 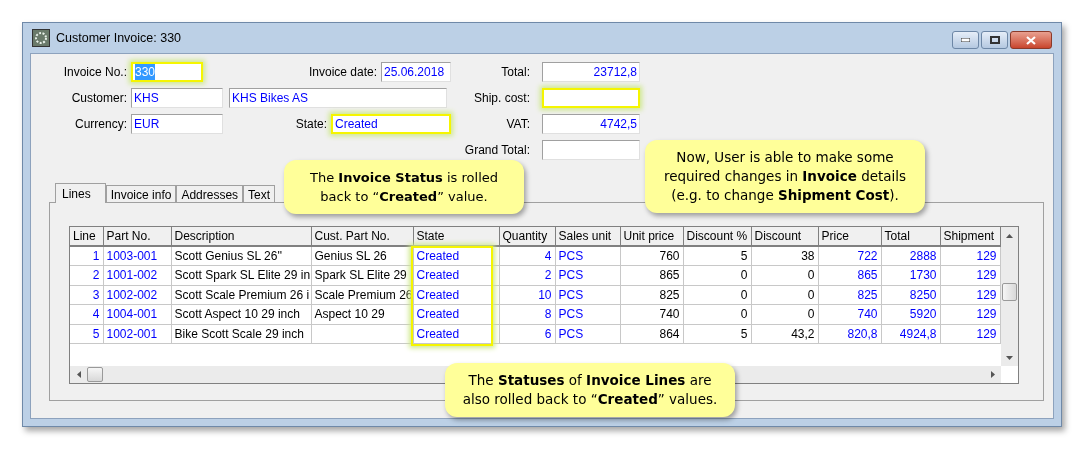 What do you see at coordinates (86, 256) in the screenshot?
I see `table-cell: 1` at bounding box center [86, 256].